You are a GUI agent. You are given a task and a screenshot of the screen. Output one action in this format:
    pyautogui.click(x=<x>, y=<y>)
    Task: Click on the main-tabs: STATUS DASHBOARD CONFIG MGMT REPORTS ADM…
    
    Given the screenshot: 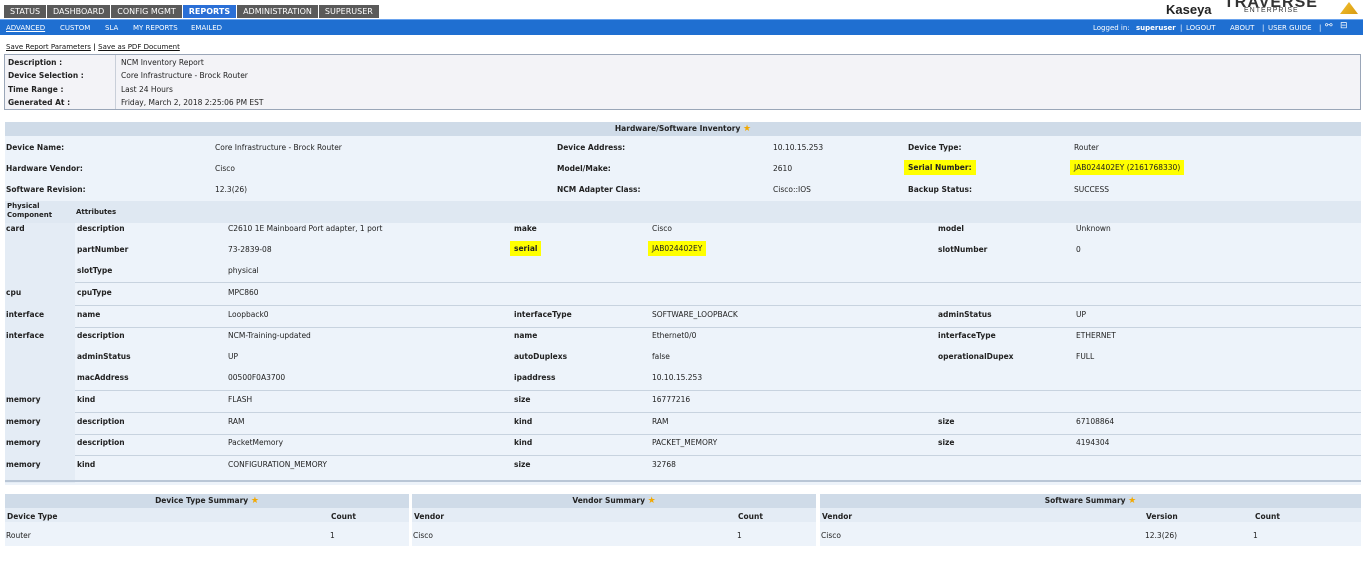 What is the action you would take?
    pyautogui.click(x=192, y=11)
    